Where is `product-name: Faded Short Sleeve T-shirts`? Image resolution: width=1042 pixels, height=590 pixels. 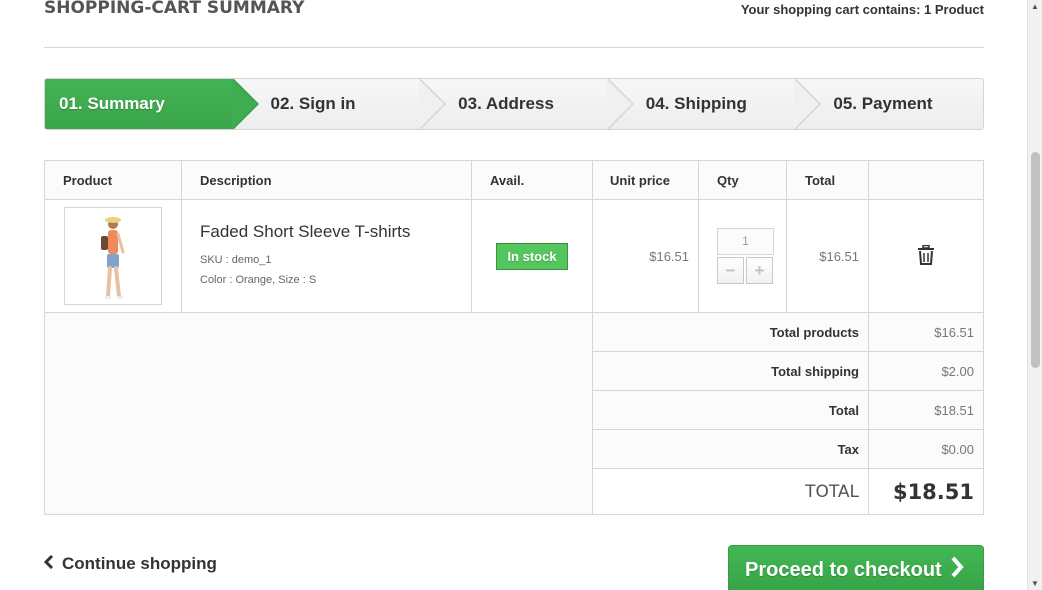 product-name: Faded Short Sleeve T-shirts is located at coordinates (335, 232).